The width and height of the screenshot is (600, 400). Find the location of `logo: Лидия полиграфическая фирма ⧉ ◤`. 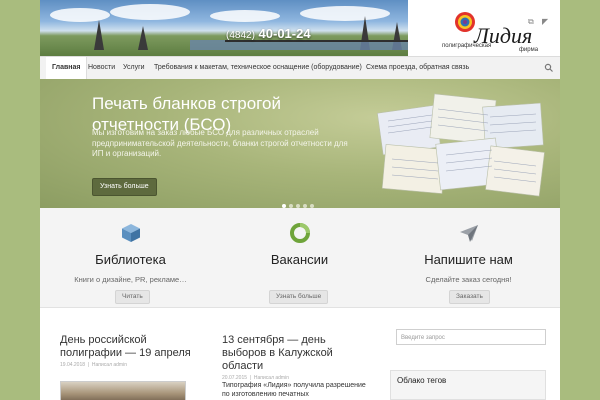

logo: Лидия полиграфическая фирма ⧉ ◤ is located at coordinates (484, 28).